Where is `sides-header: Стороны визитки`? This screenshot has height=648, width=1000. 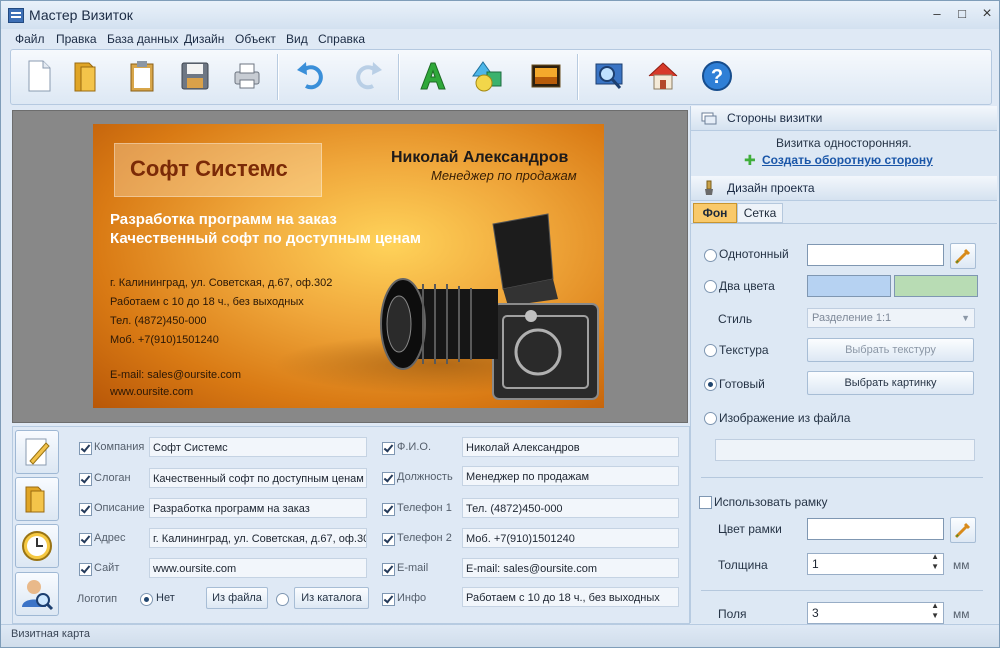 sides-header: Стороны визитки is located at coordinates (844, 118).